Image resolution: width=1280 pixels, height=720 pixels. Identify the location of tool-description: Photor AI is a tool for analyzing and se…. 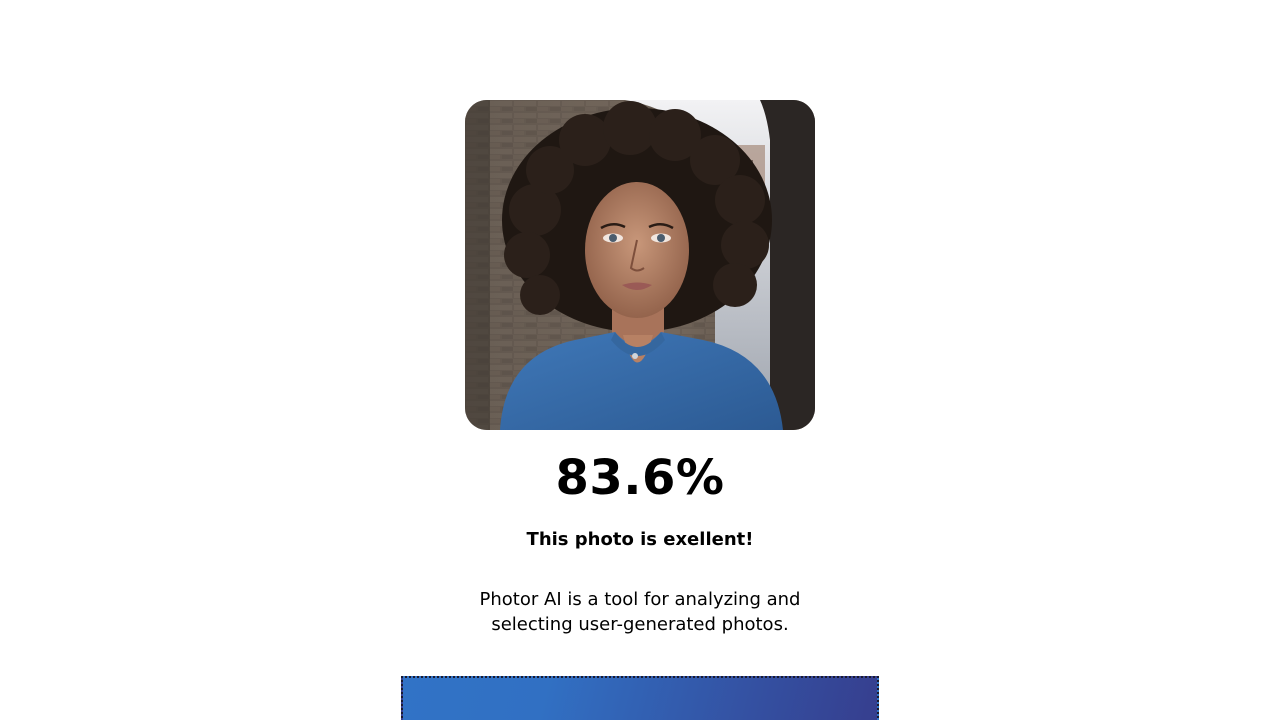
(640, 612).